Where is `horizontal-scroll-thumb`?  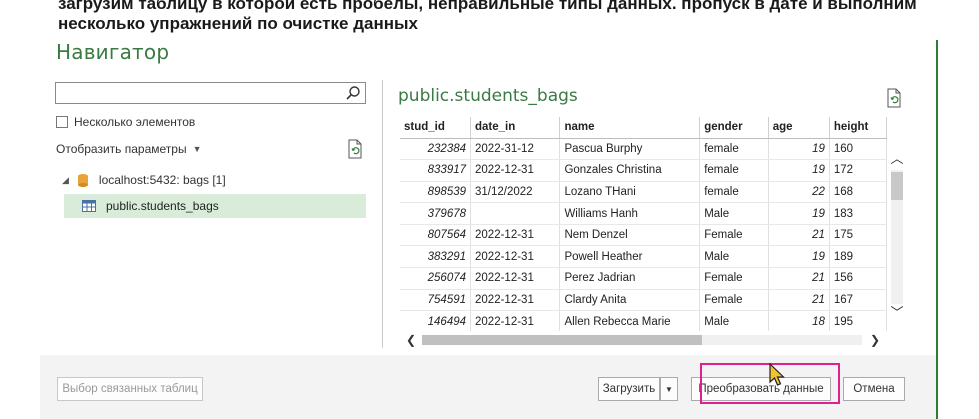
horizontal-scroll-thumb is located at coordinates (562, 340).